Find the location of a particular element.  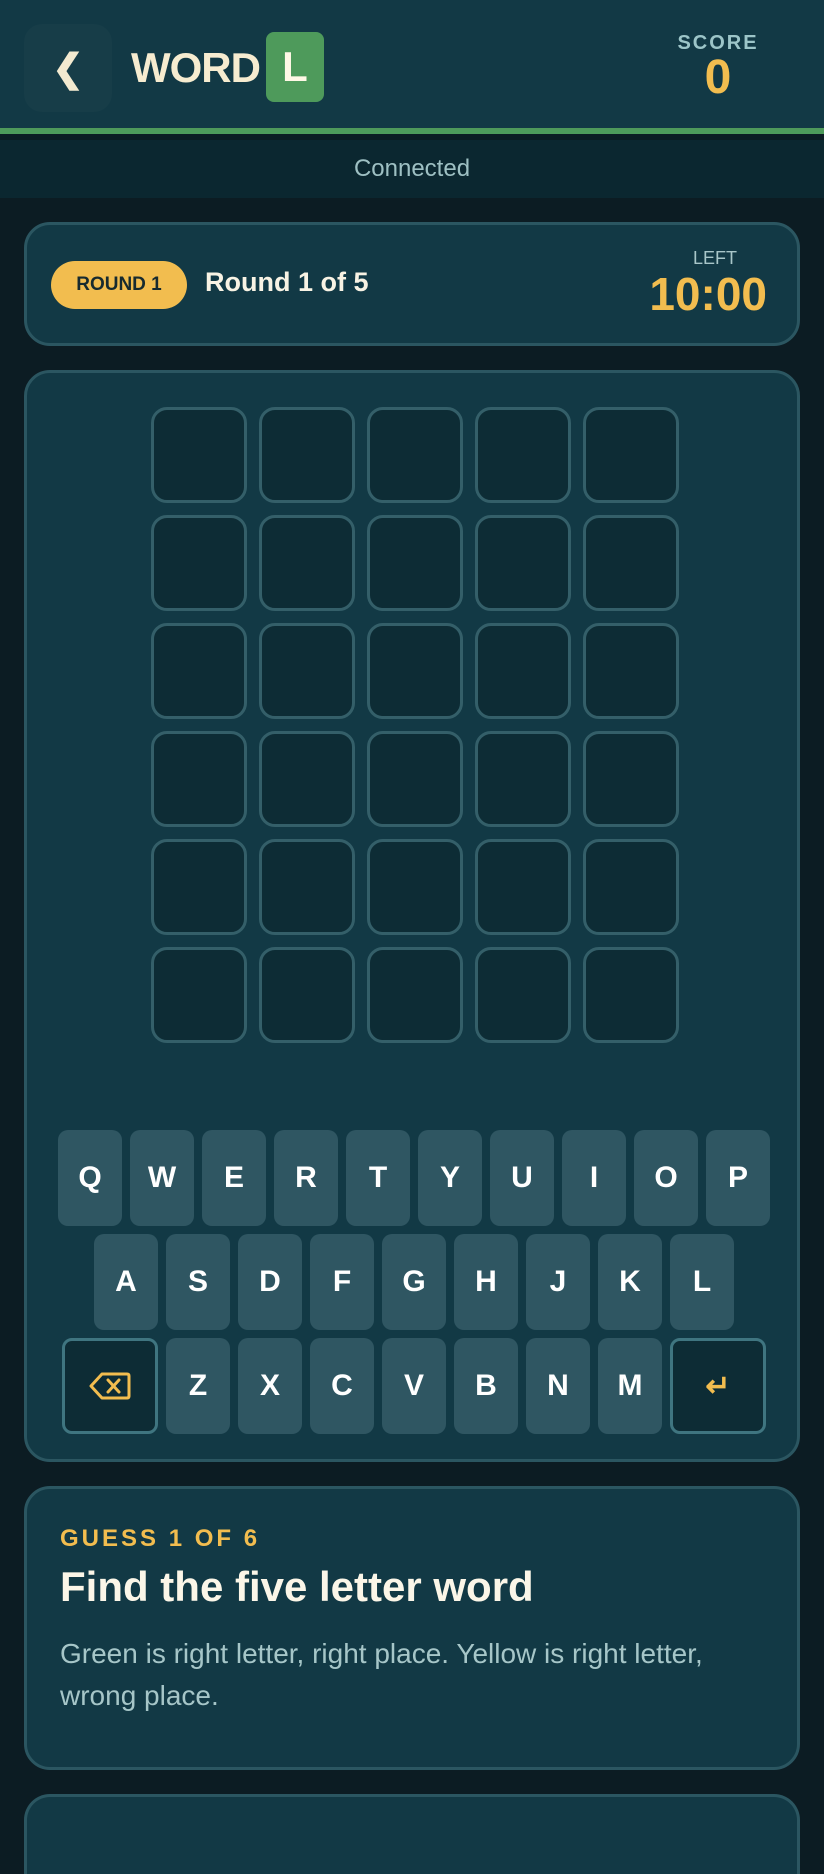

key-c: C is located at coordinates (342, 1386).